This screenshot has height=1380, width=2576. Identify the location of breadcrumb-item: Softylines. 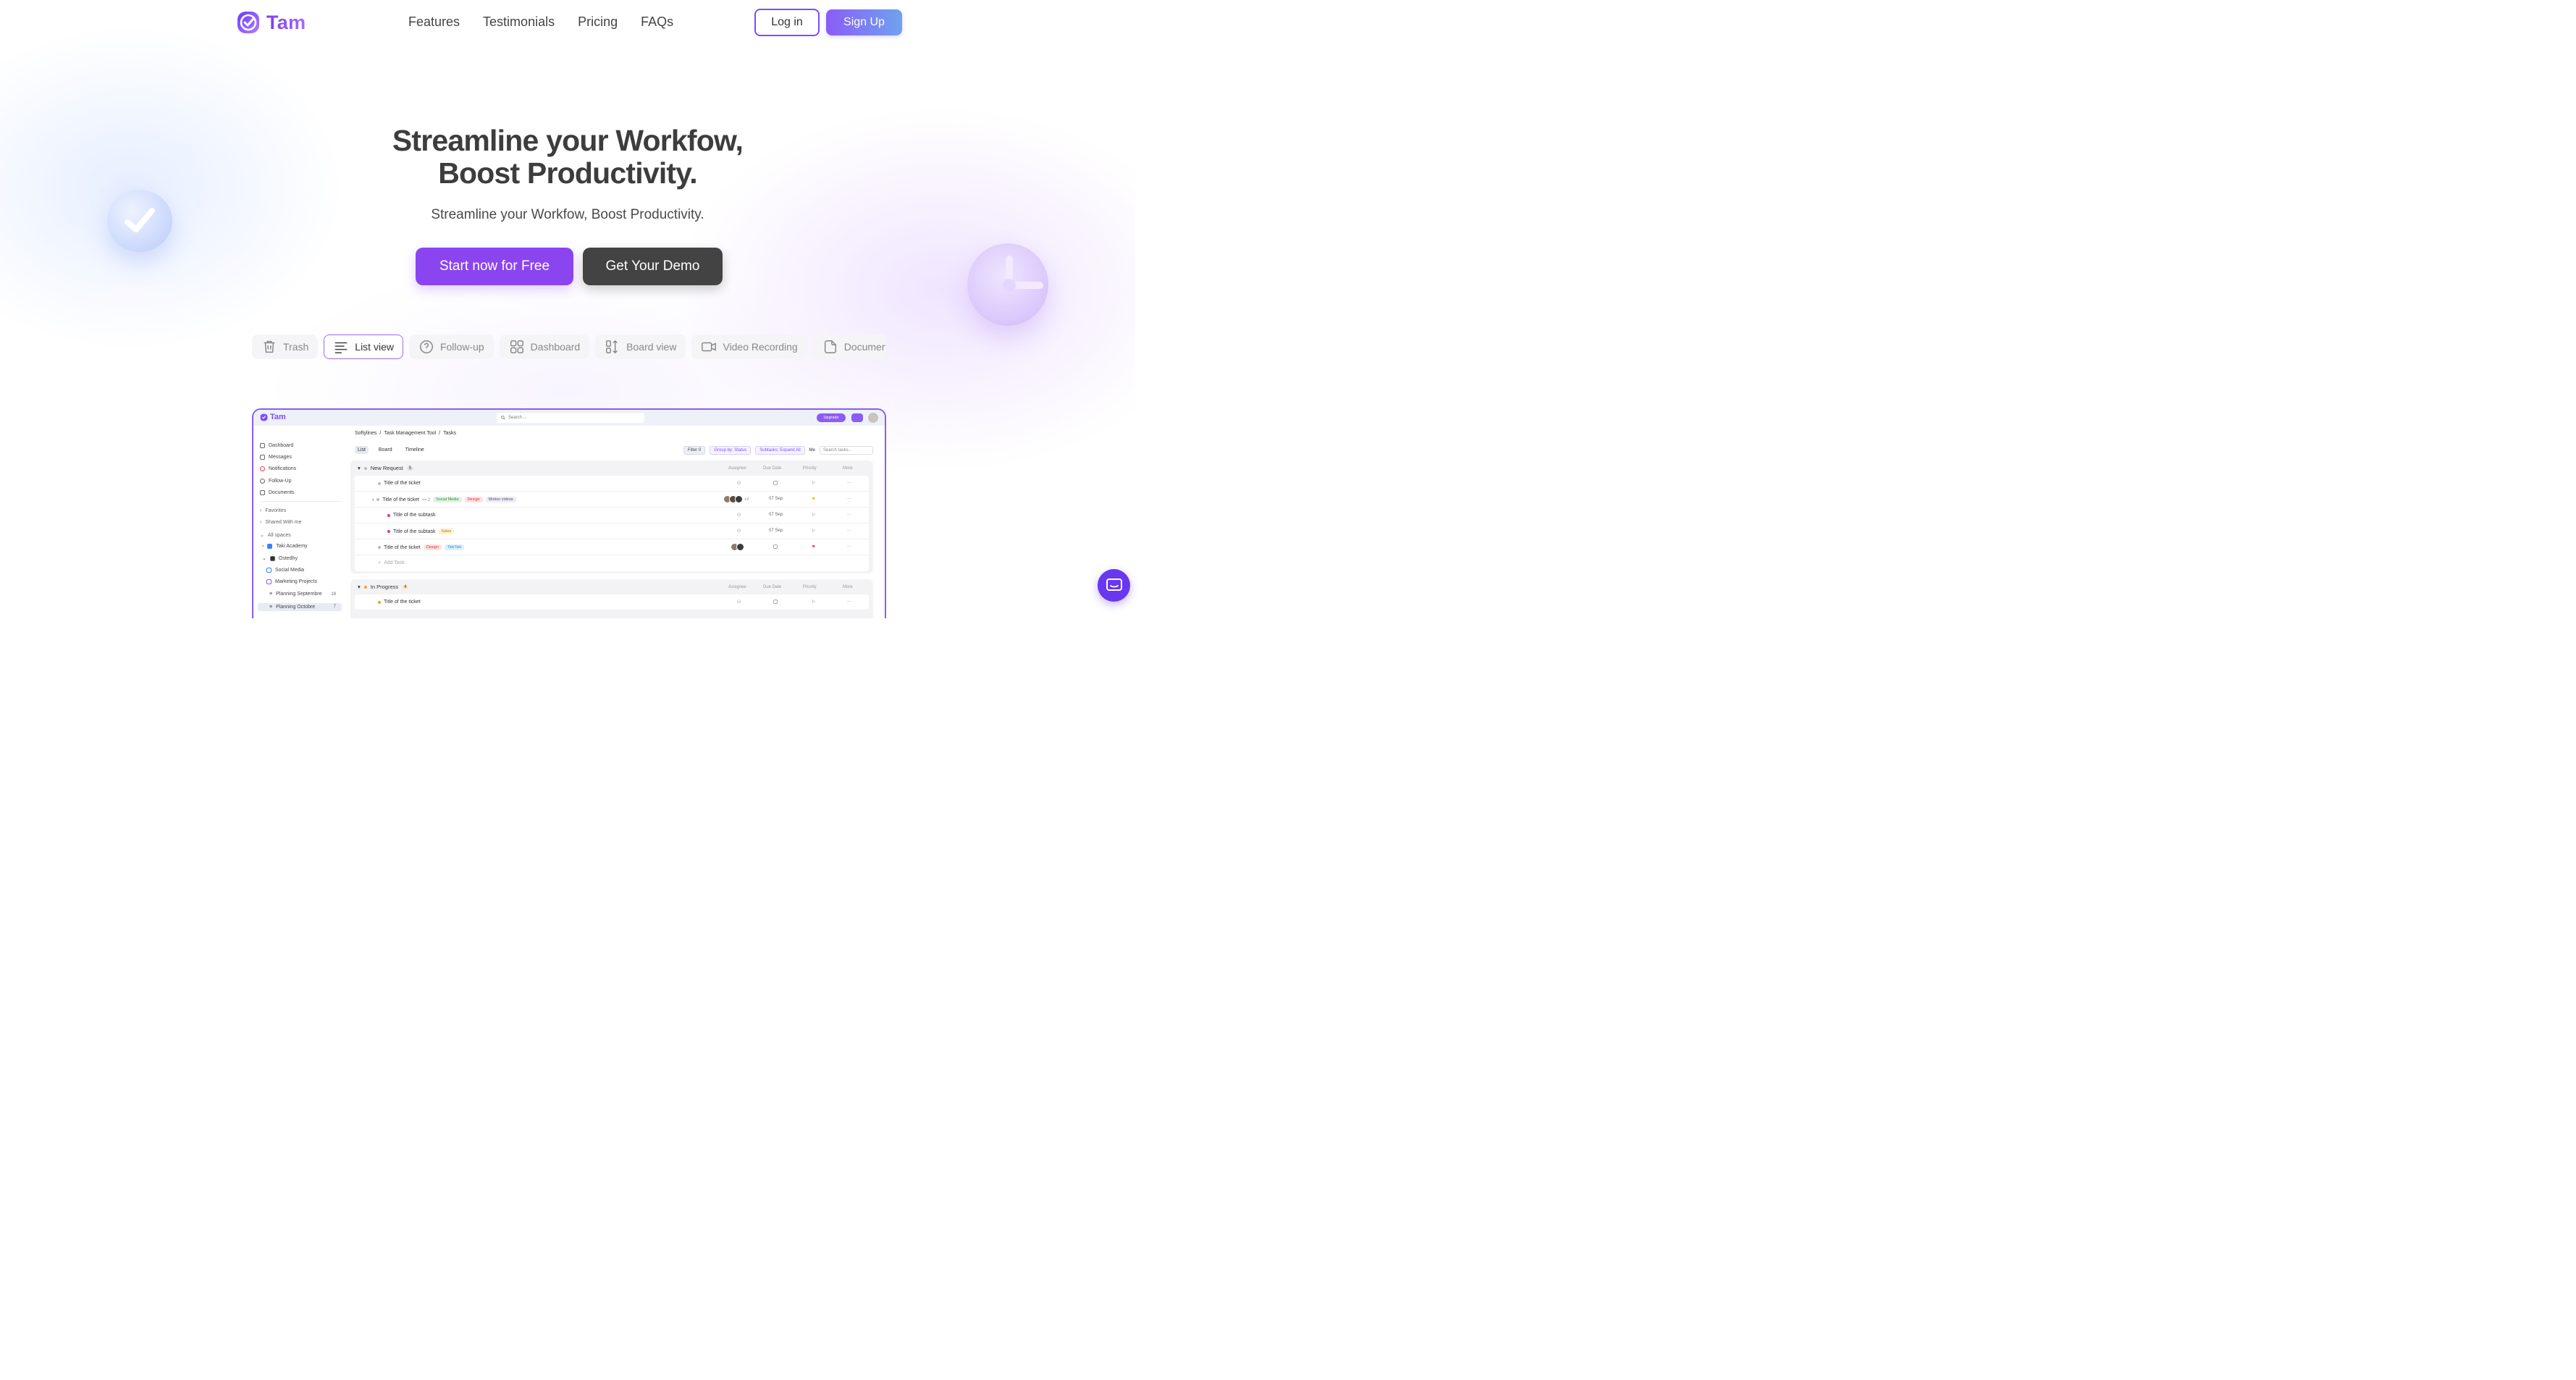
(365, 433).